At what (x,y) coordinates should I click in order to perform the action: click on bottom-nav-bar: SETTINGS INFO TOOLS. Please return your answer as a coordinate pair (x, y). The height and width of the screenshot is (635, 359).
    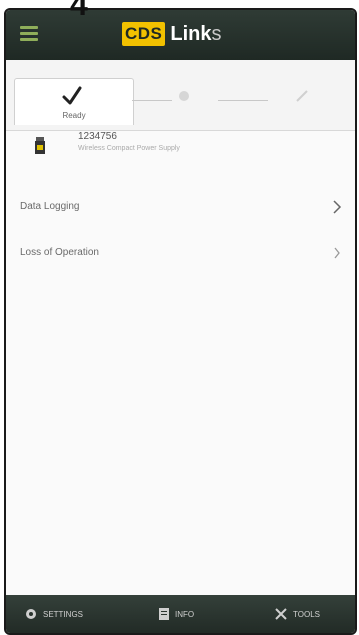
    Looking at the image, I should click on (180, 614).